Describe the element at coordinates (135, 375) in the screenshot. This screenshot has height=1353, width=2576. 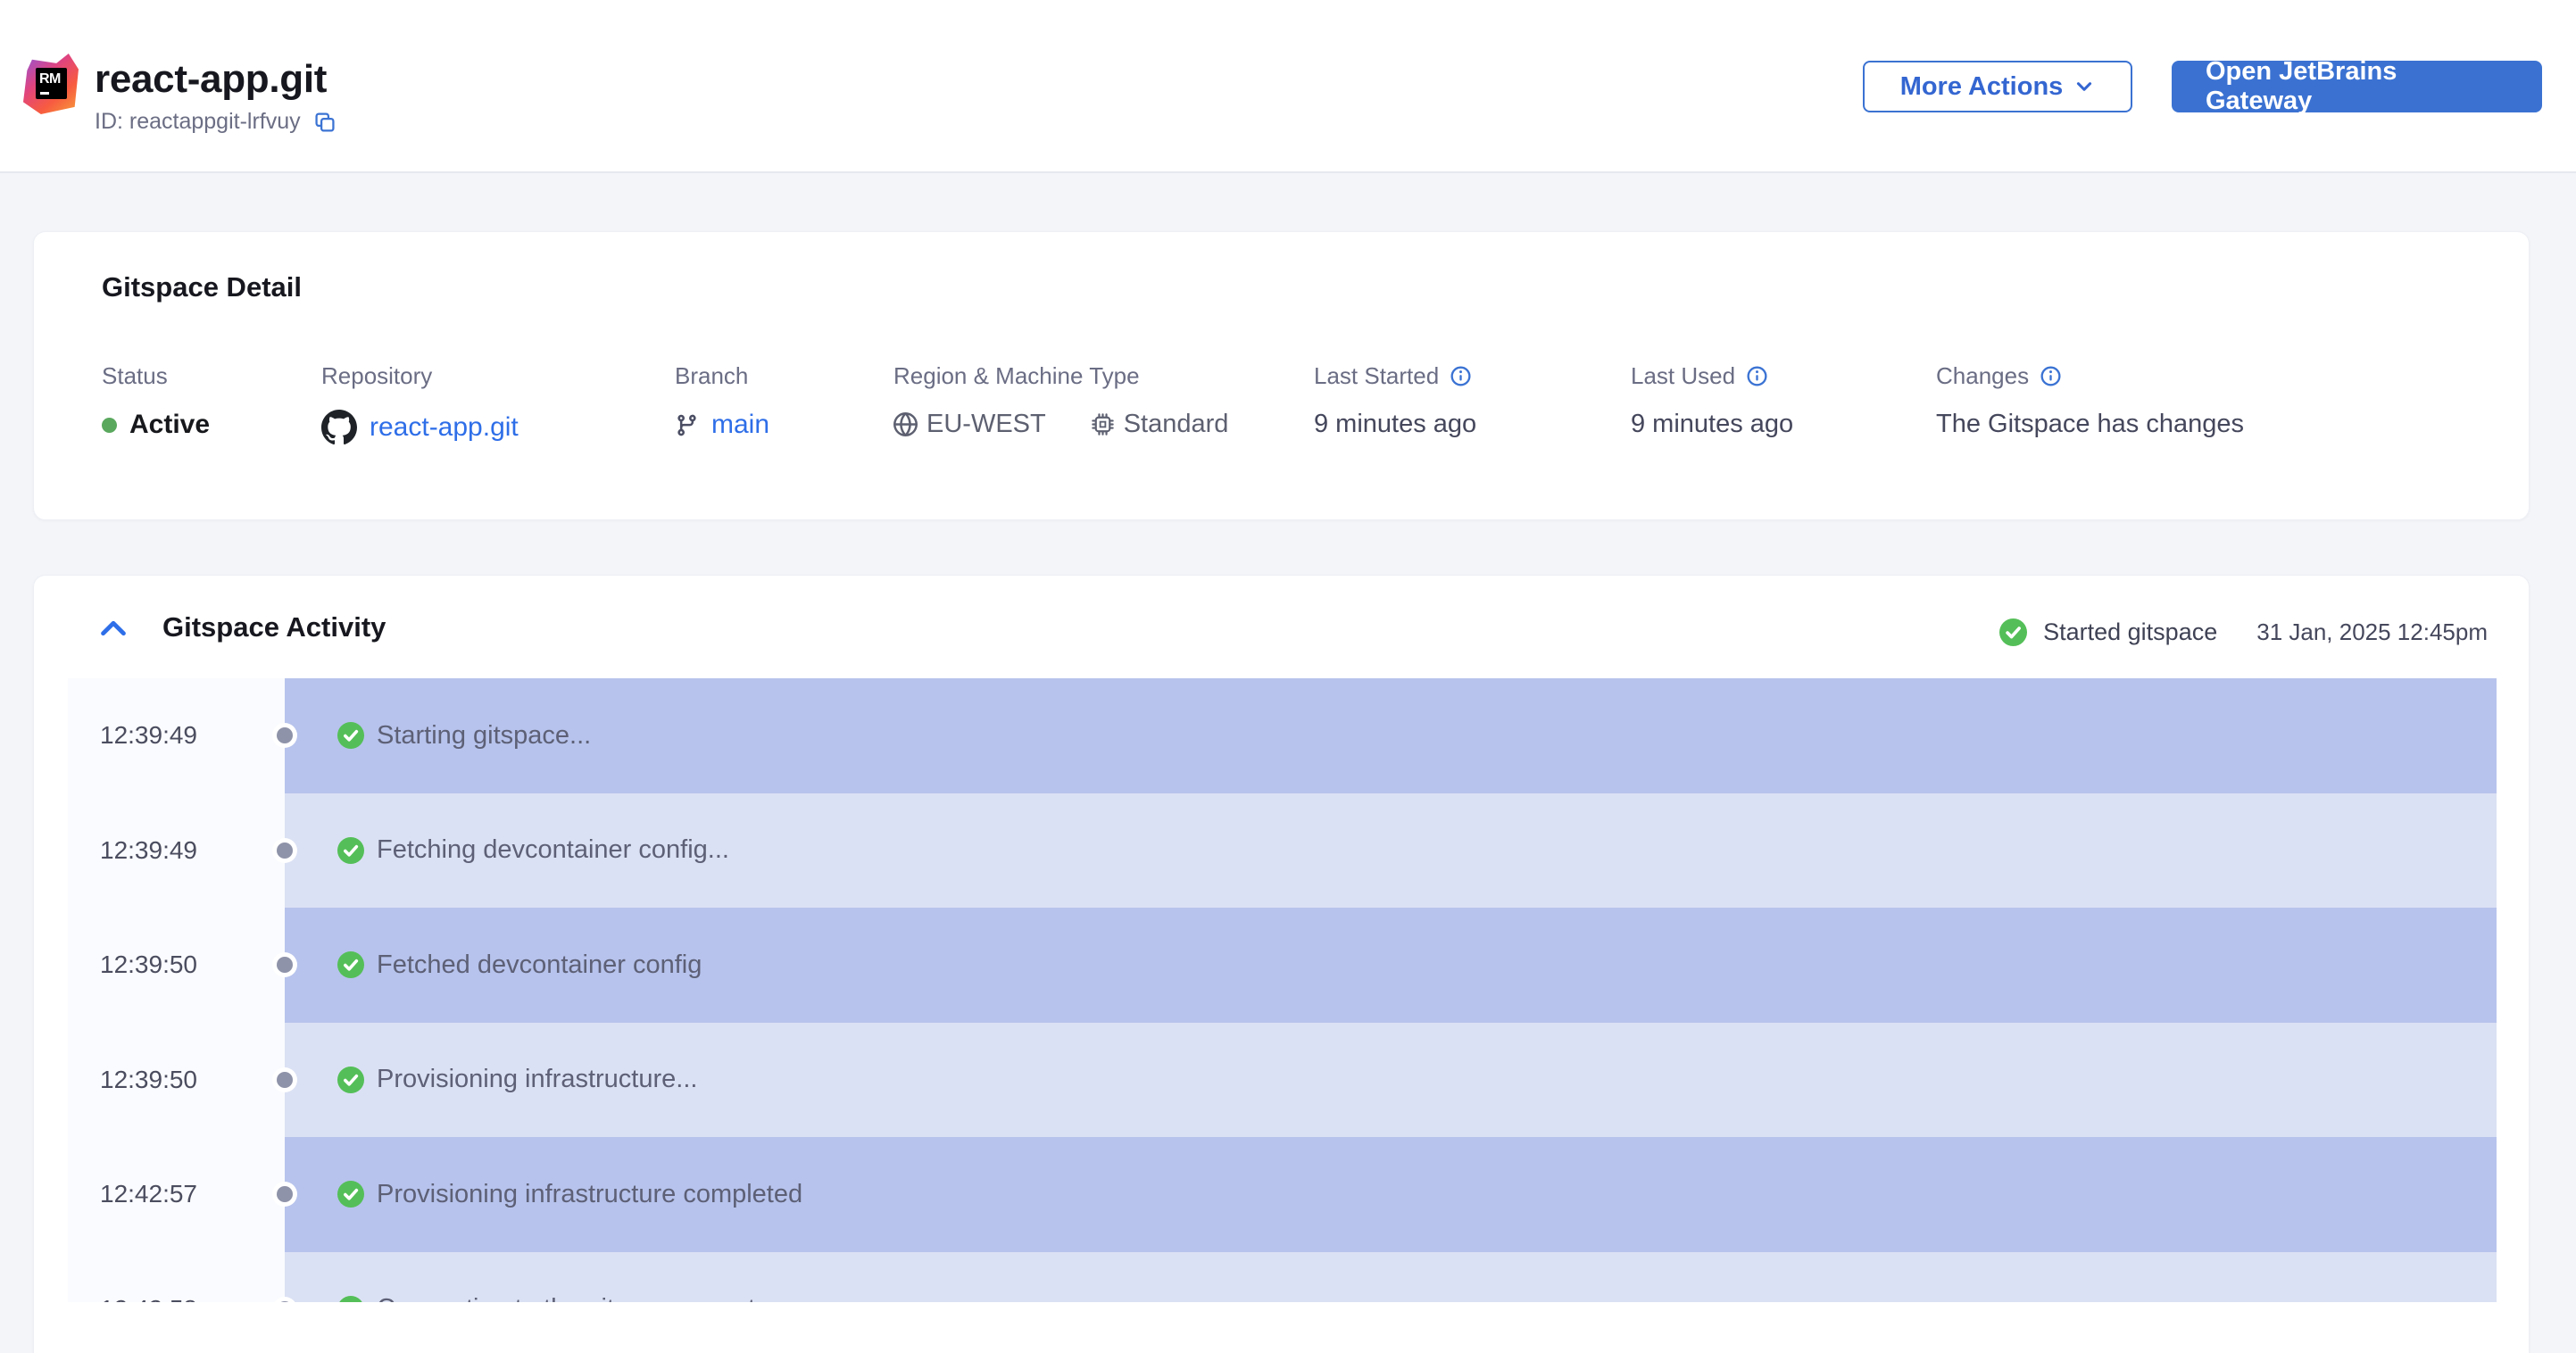
I see `status-label: Status` at that location.